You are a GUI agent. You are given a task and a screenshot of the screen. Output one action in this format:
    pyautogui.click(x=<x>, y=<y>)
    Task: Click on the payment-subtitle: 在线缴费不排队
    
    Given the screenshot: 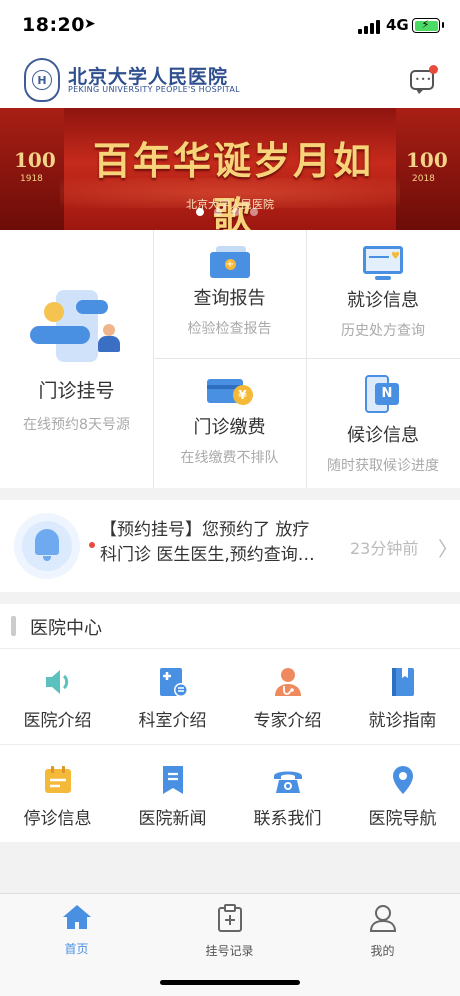 What is the action you would take?
    pyautogui.click(x=229, y=458)
    